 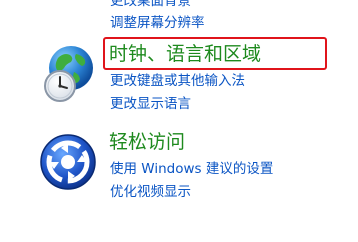 What do you see at coordinates (150, 104) in the screenshot?
I see `change-display-language-link: 更改显示语言` at bounding box center [150, 104].